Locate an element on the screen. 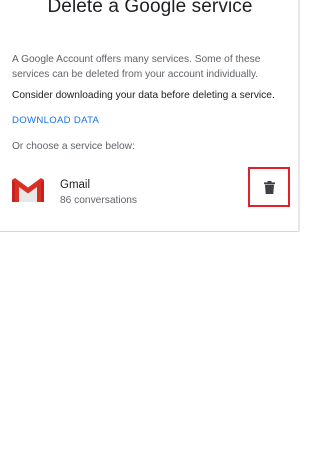 This screenshot has width=320, height=470. delete-gmail-button is located at coordinates (269, 187).